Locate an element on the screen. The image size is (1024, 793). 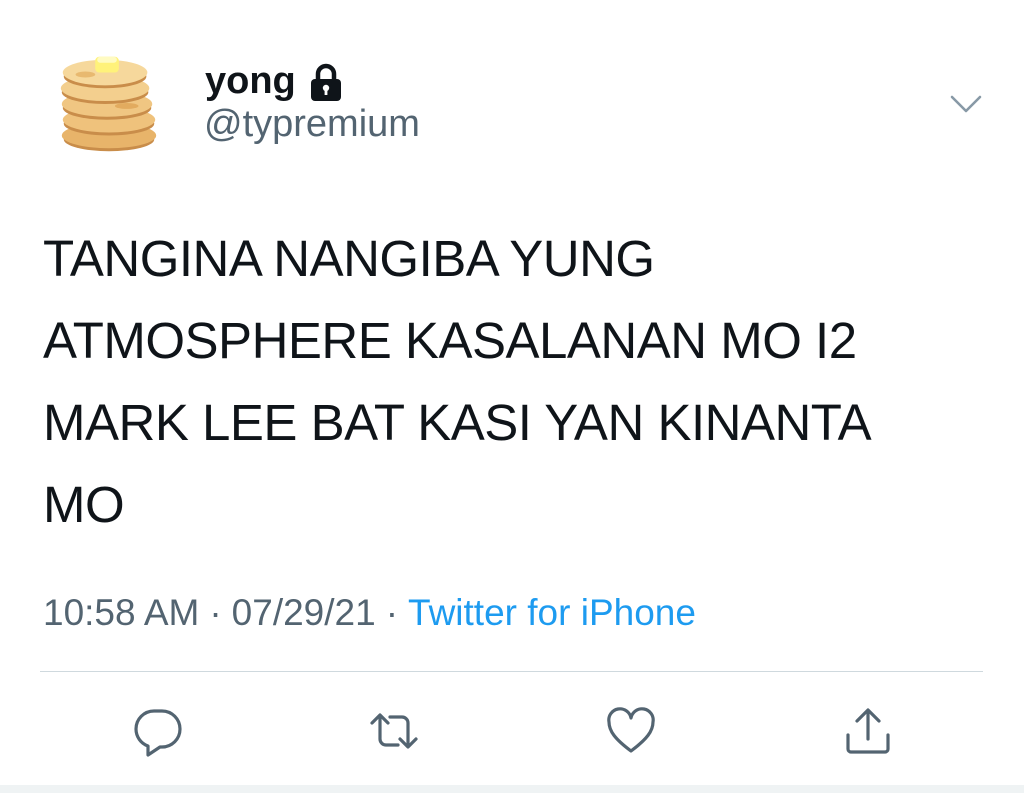
bottom-separator is located at coordinates (512, 789).